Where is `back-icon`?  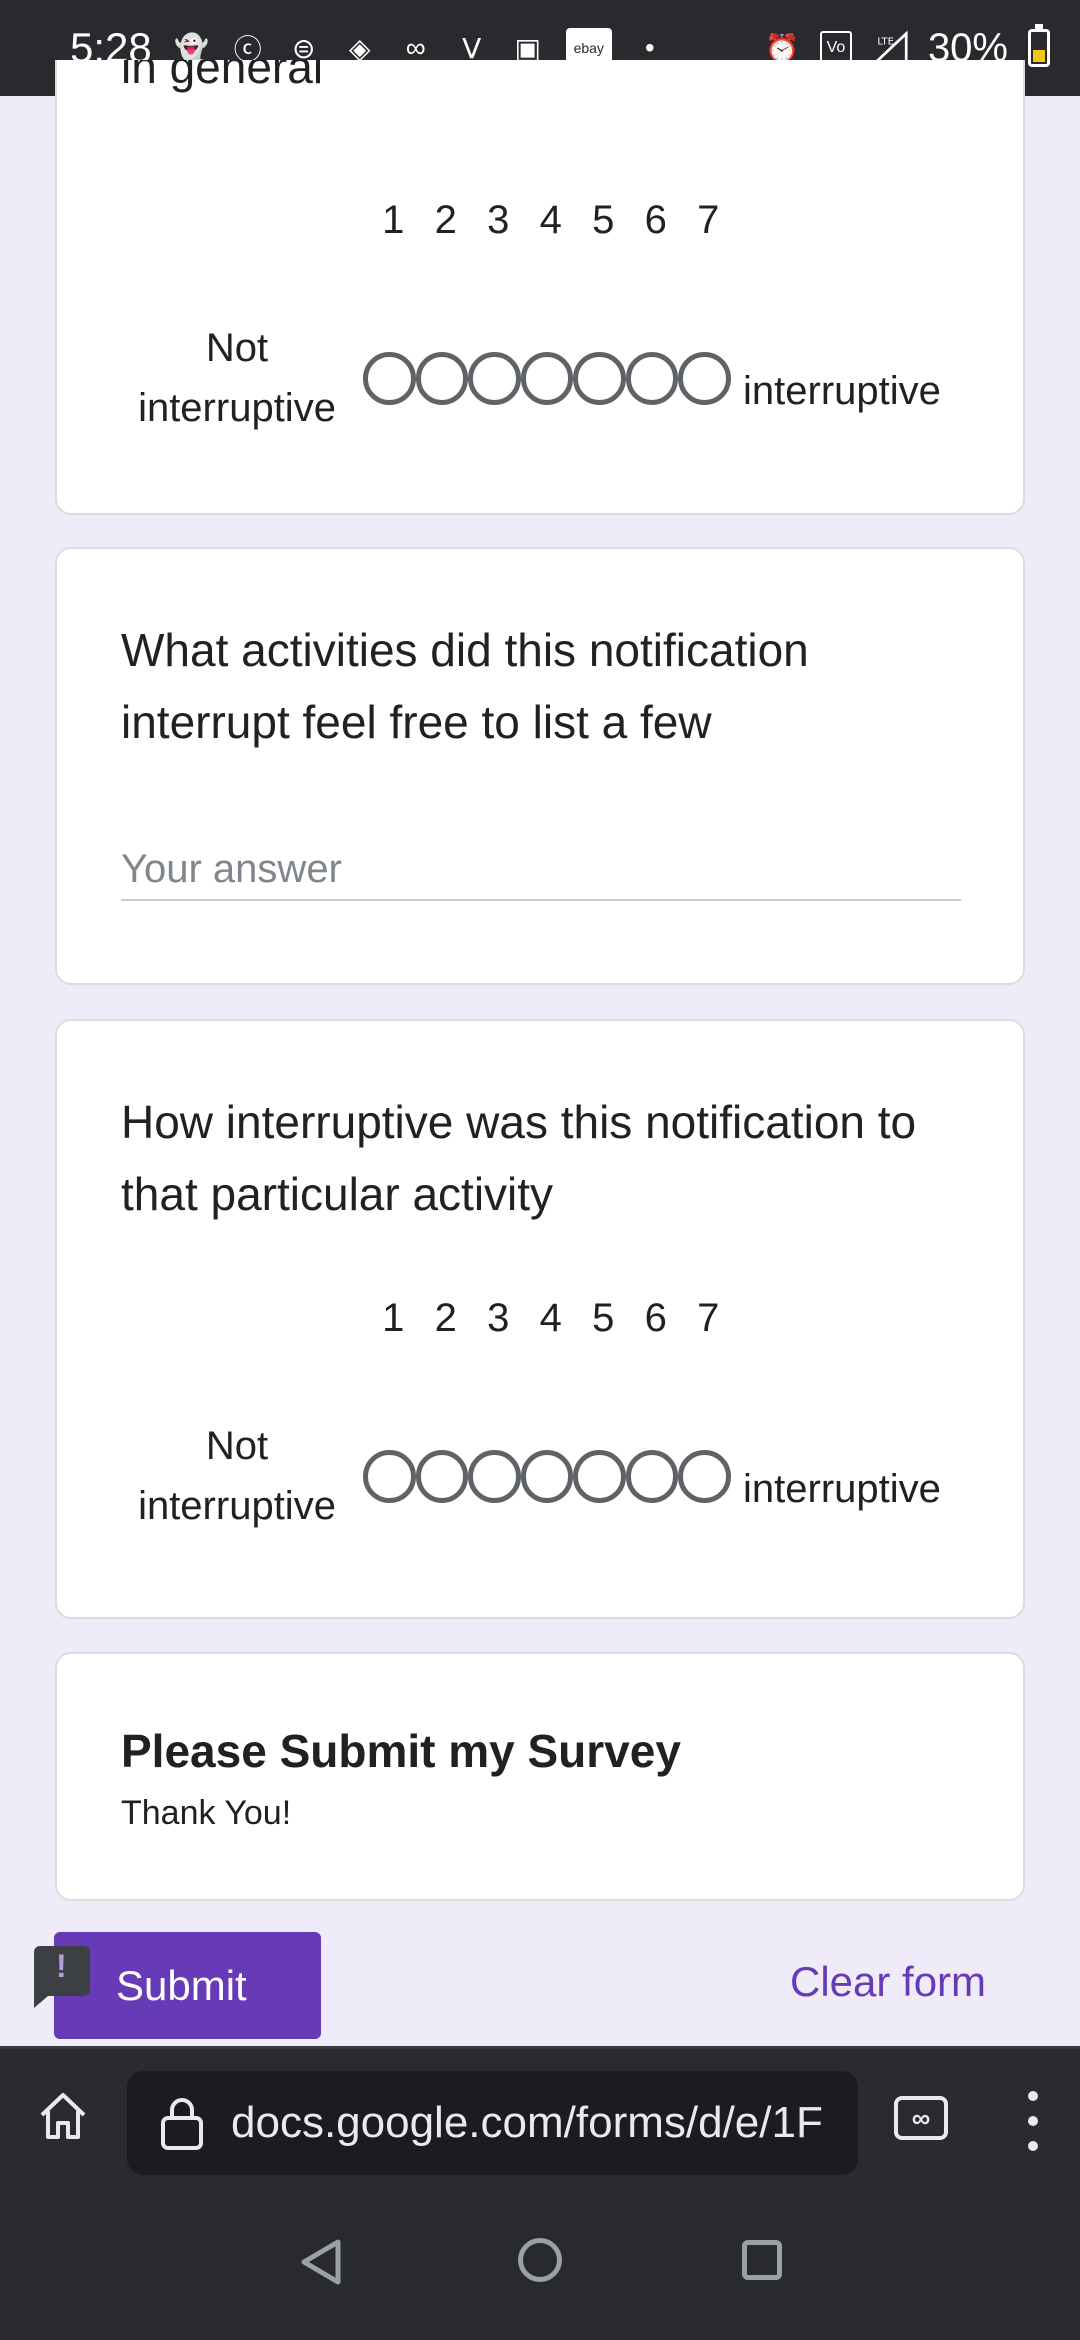 back-icon is located at coordinates (321, 2262).